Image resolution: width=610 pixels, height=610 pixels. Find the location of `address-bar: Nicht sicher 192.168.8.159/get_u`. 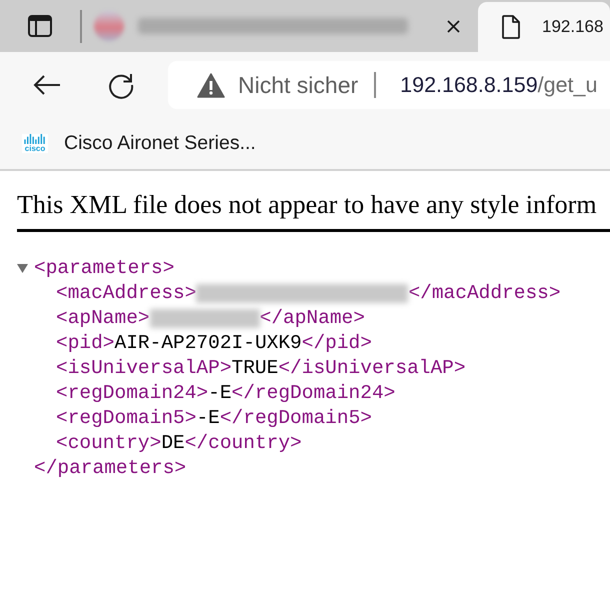

address-bar: Nicht sicher 192.168.8.159/get_u is located at coordinates (389, 85).